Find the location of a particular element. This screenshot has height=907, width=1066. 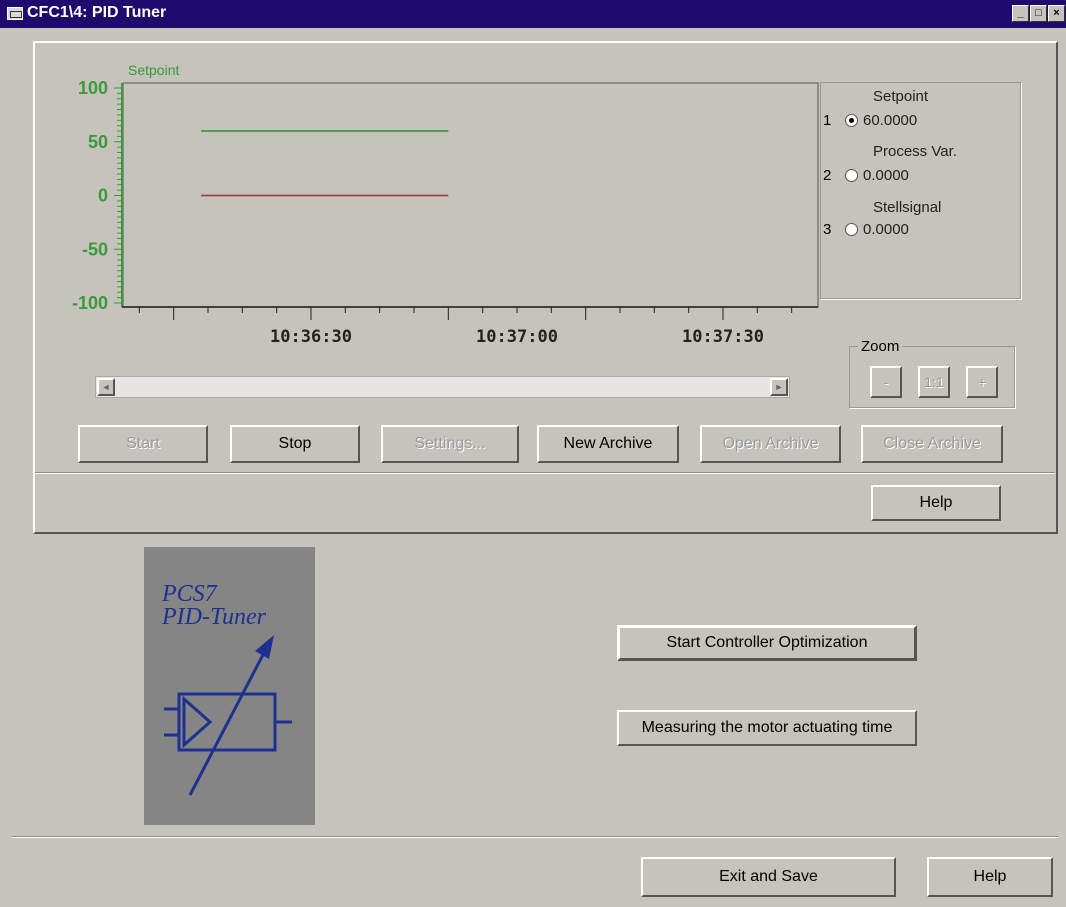

legend-3-name: Stellsignal is located at coordinates (907, 207).